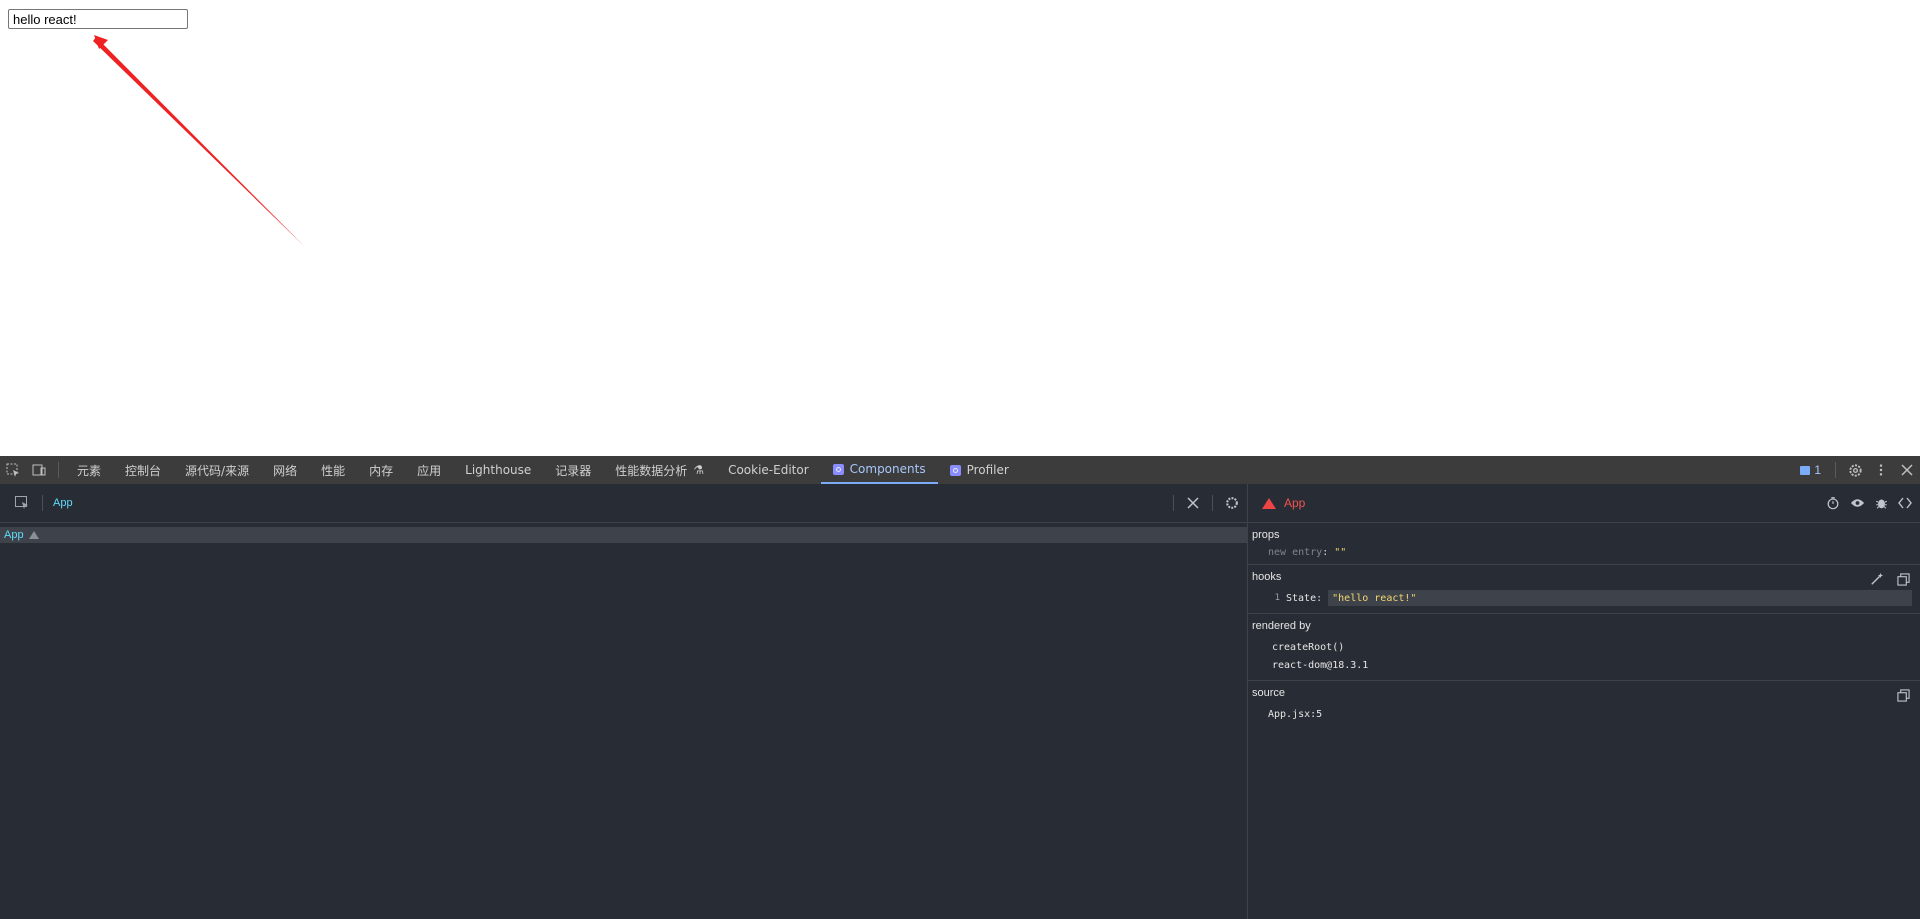 The width and height of the screenshot is (1920, 919). Describe the element at coordinates (13, 470) in the screenshot. I see `inspect-element-icon` at that location.